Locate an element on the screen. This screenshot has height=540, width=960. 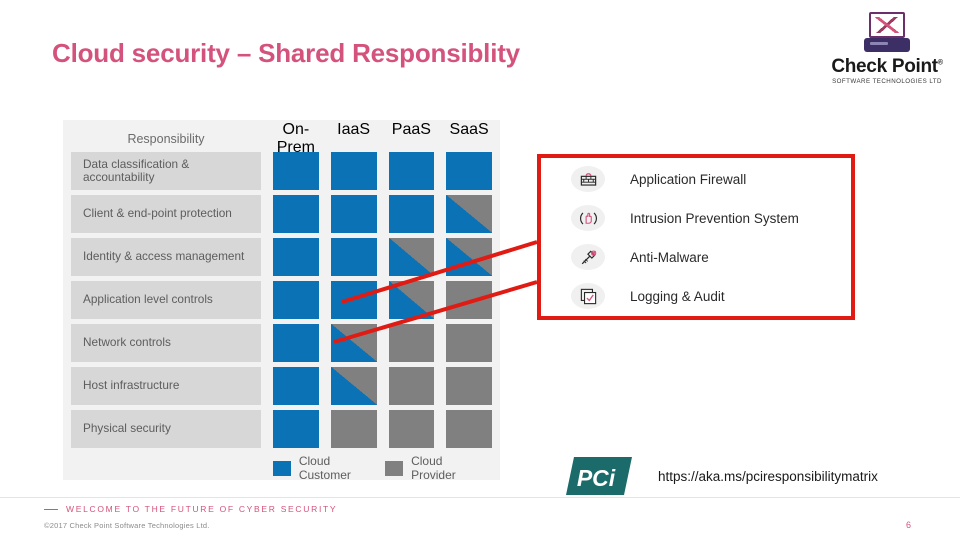
checkpoint-logo: Check Point® SOFTWARE TECHNOLOGIES LTD is located at coordinates (887, 48).